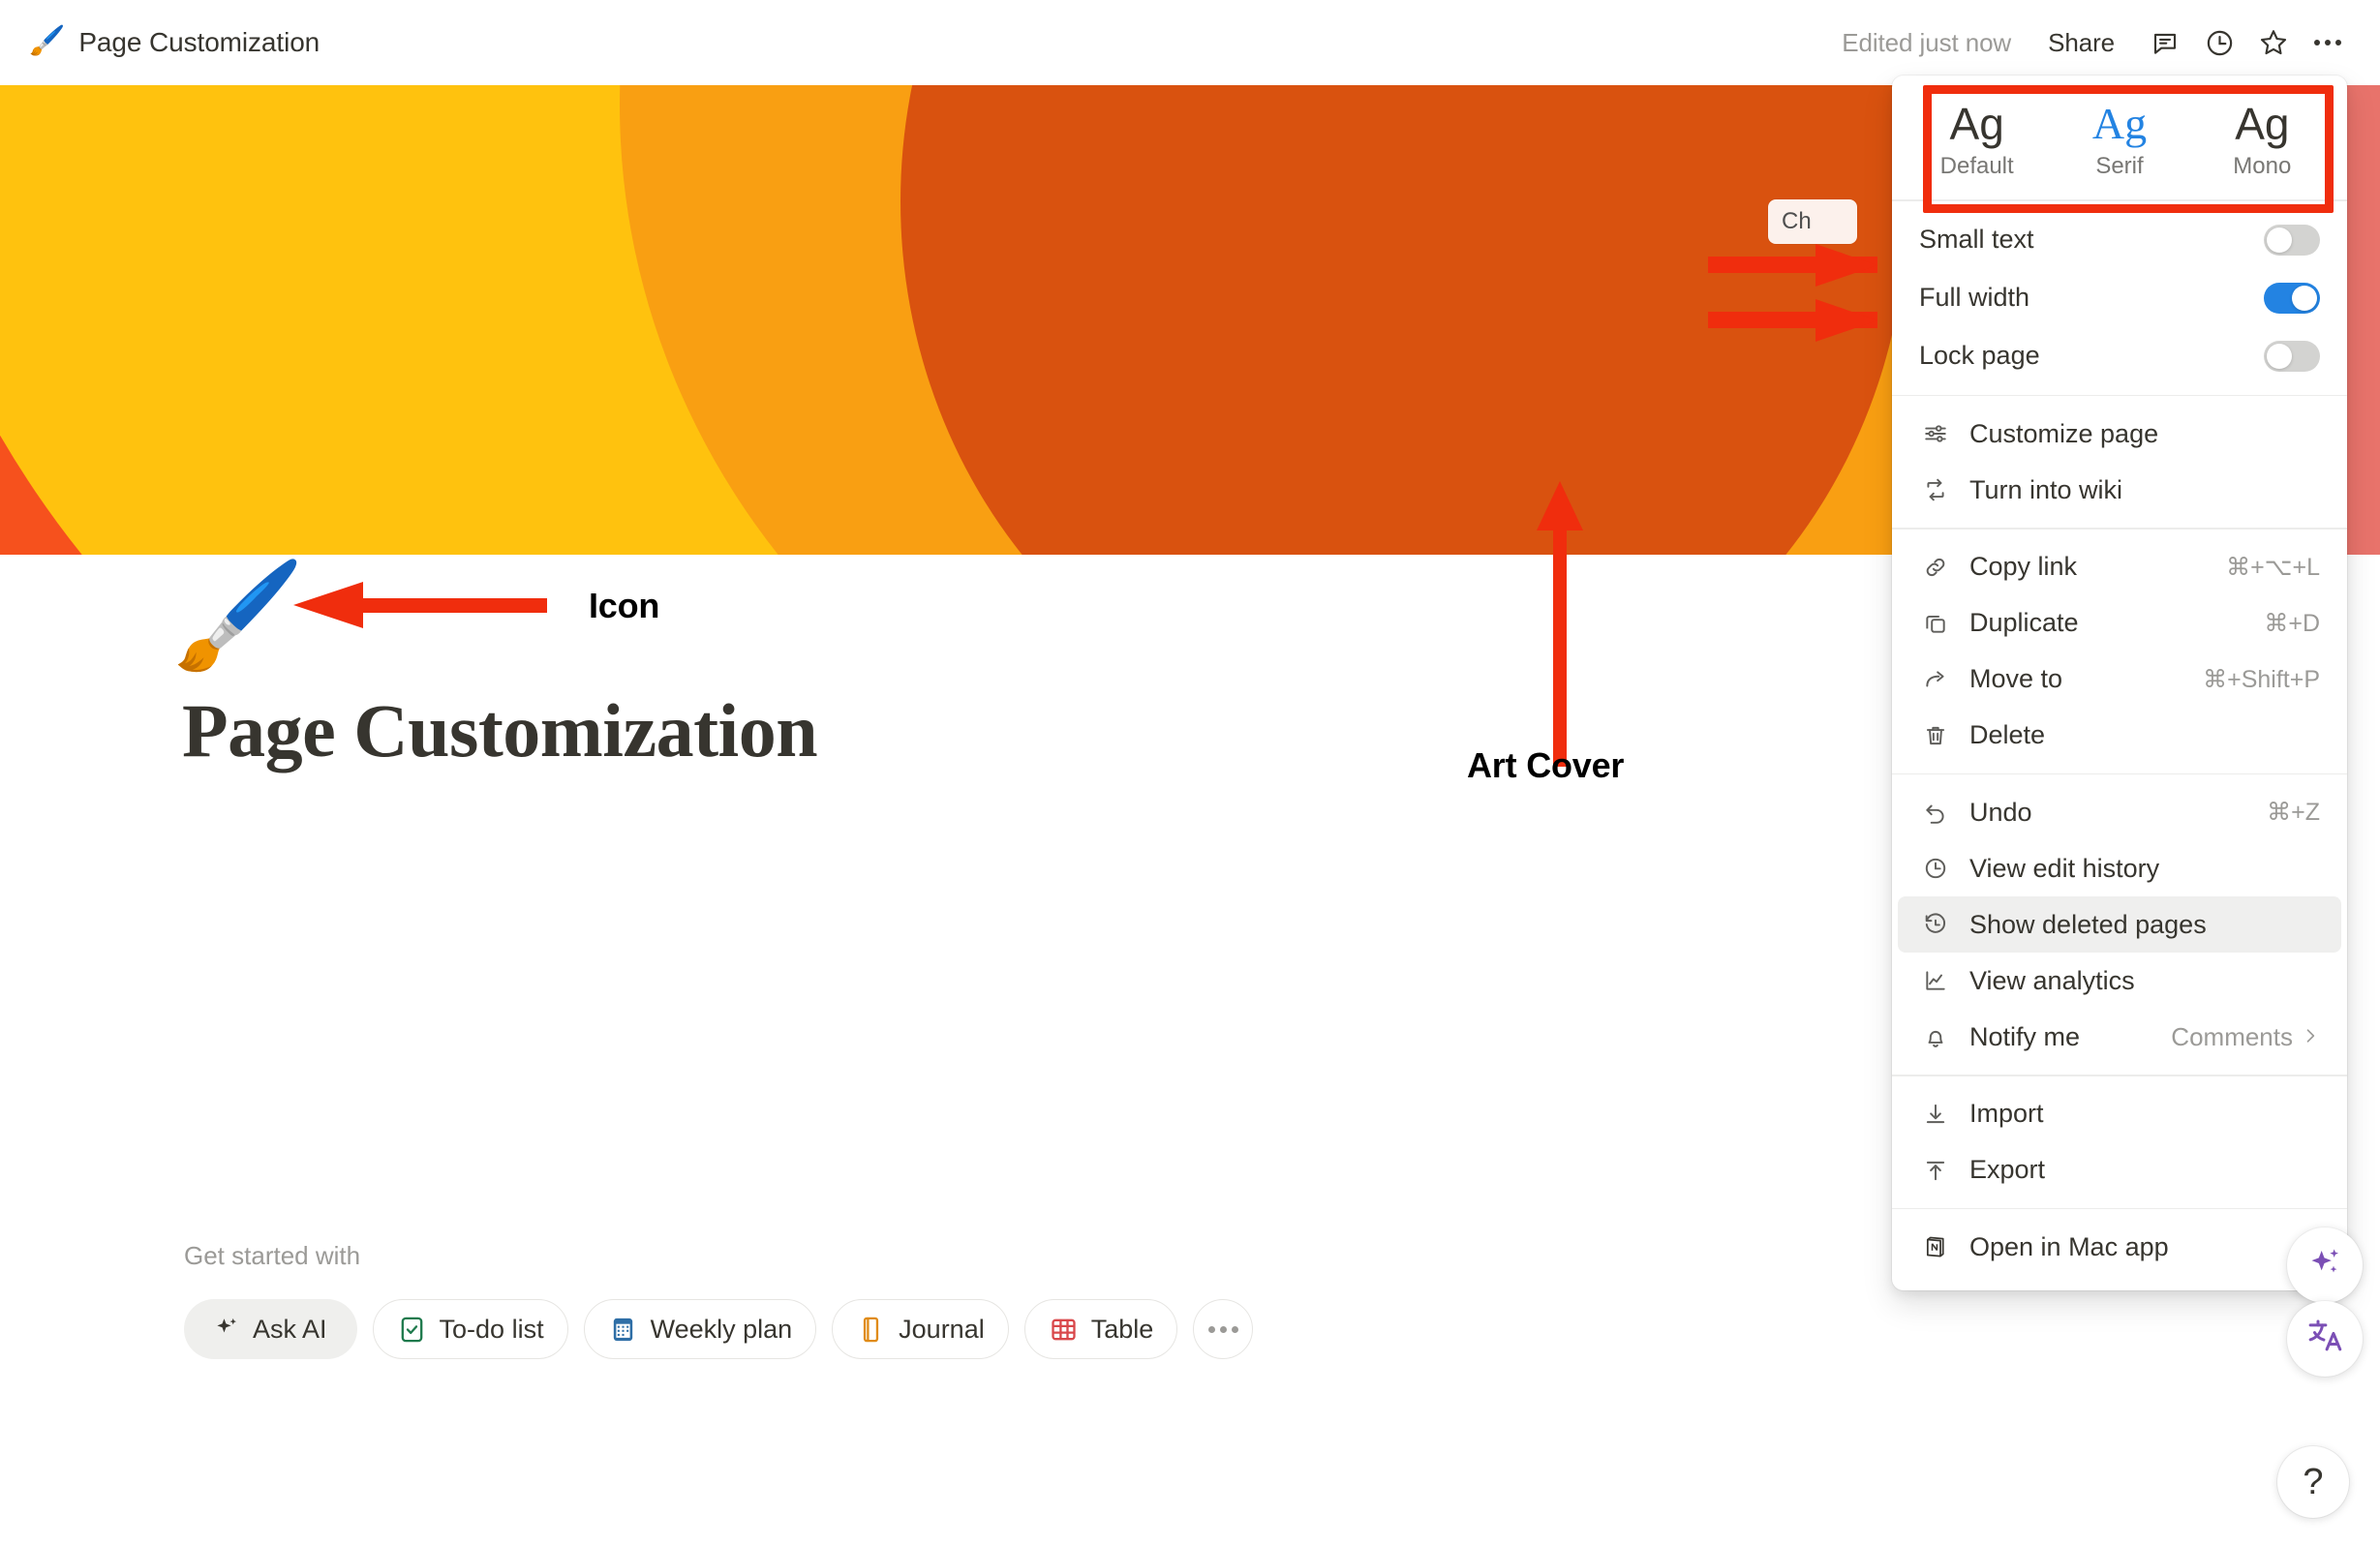  What do you see at coordinates (420, 605) in the screenshot?
I see `arrow-to-page-icon` at bounding box center [420, 605].